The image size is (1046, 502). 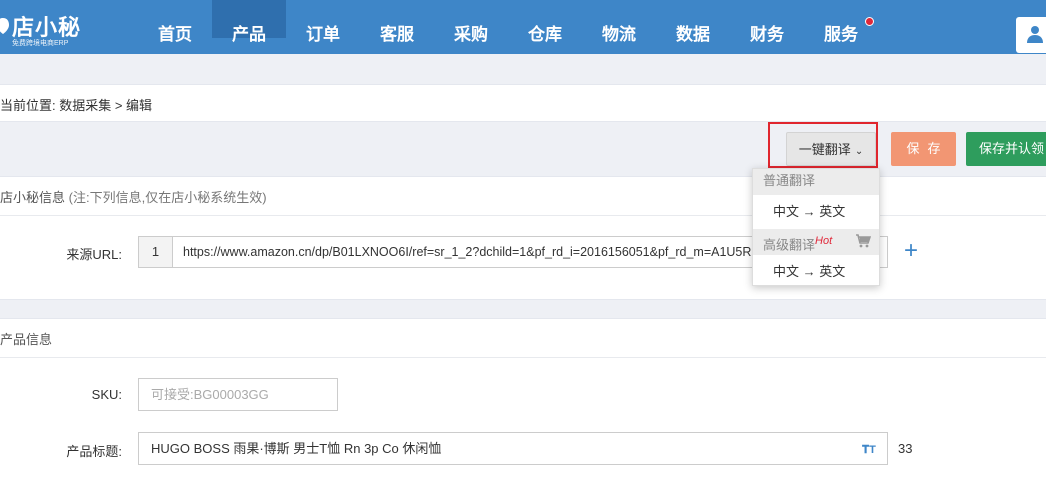 I want to click on nav-item-finance: 财务, so click(x=767, y=22).